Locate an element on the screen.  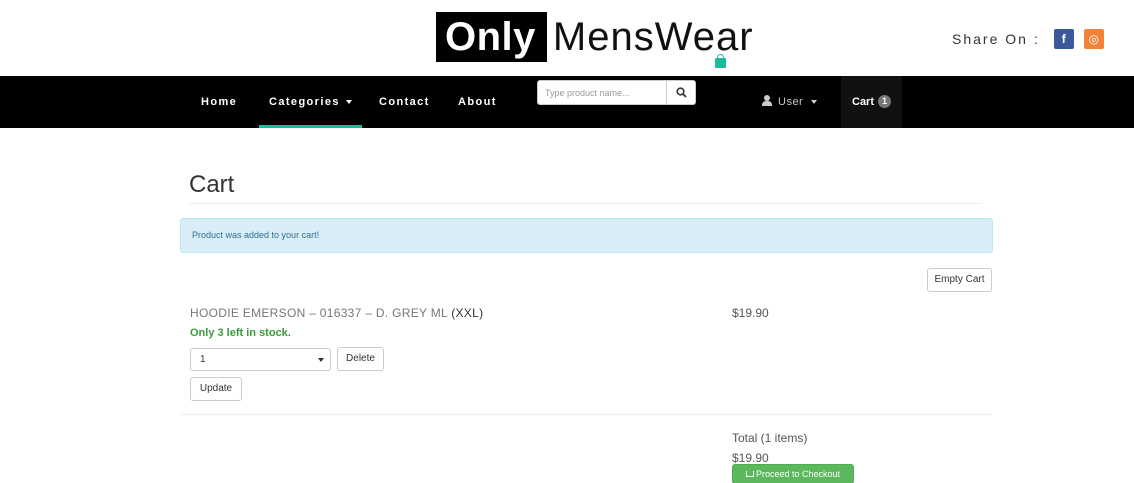
quantity-select: 1 is located at coordinates (260, 359).